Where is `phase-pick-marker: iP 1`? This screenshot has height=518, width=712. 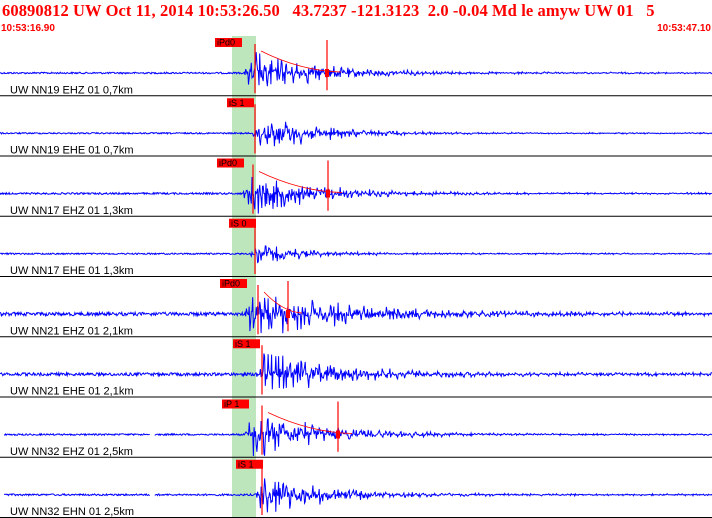 phase-pick-marker: iP 1 is located at coordinates (235, 404).